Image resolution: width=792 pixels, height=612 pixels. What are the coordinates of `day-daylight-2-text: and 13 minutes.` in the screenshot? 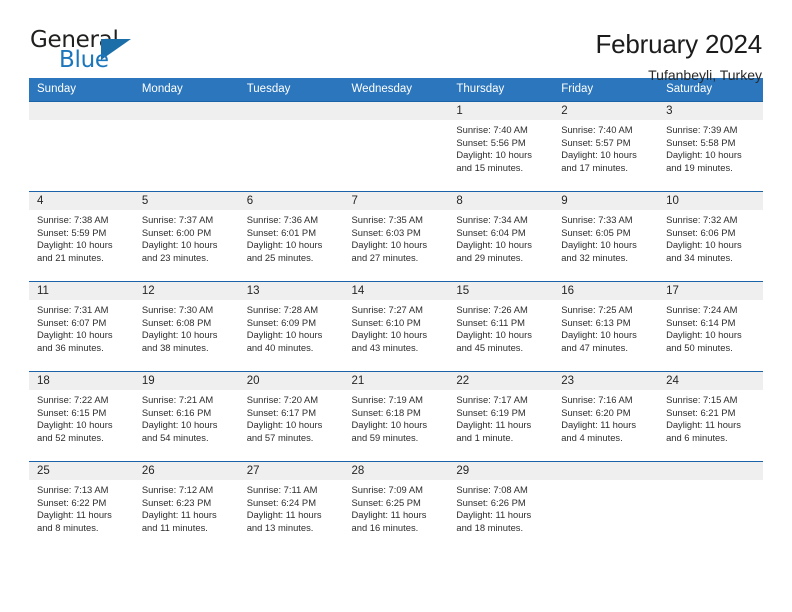 It's located at (280, 527).